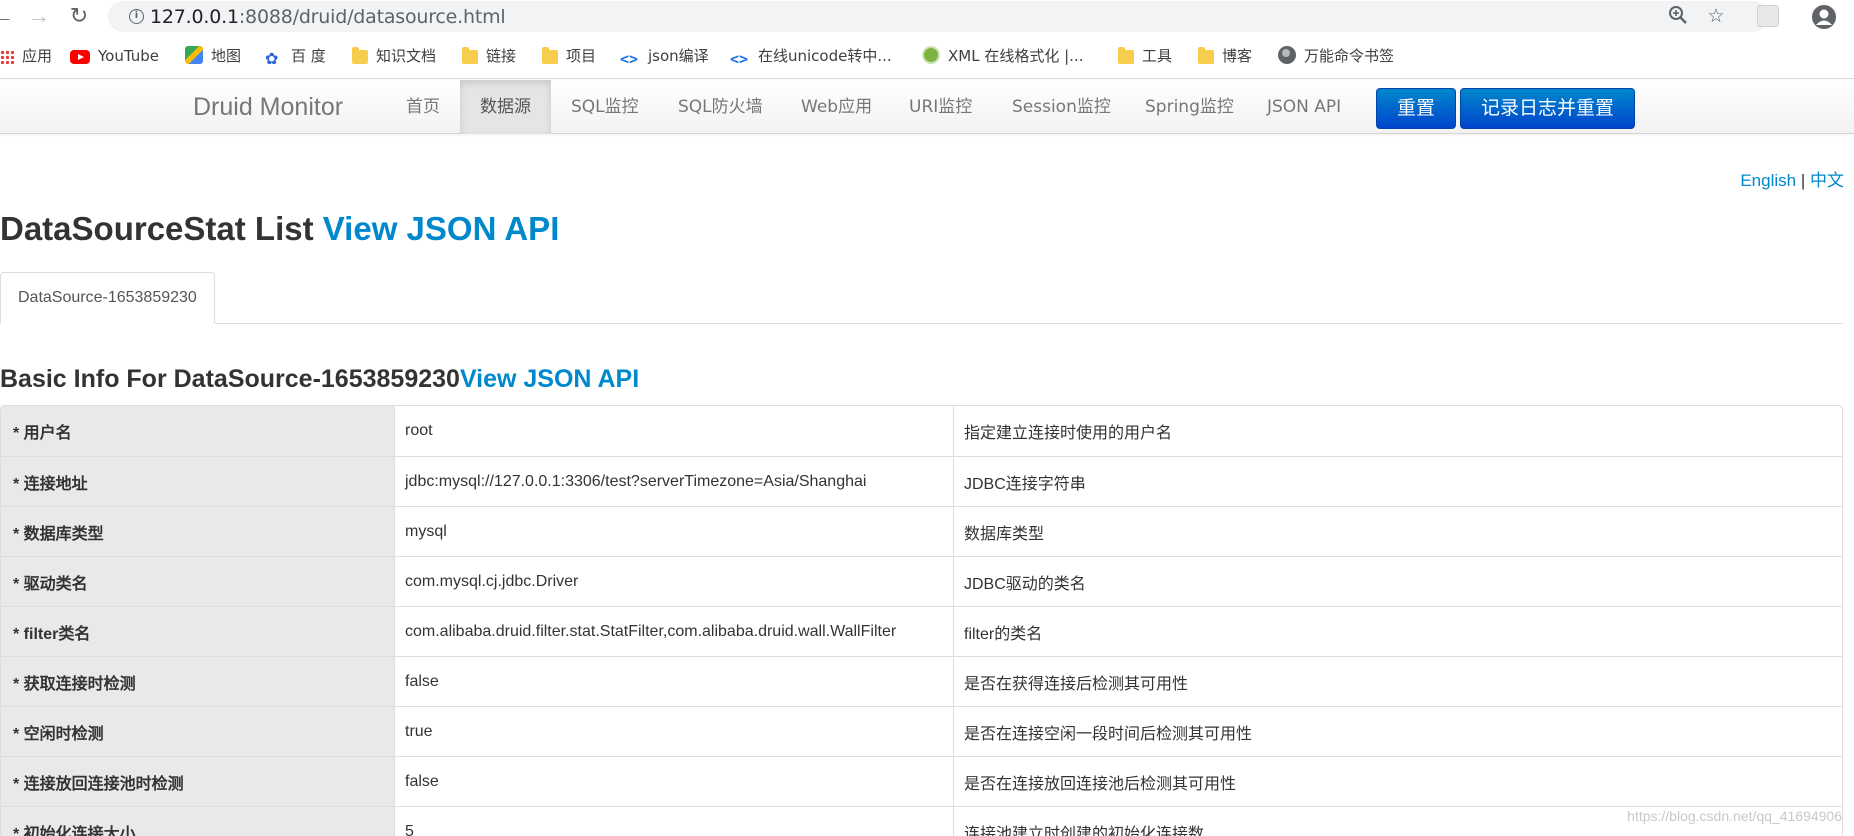 The height and width of the screenshot is (836, 1854). What do you see at coordinates (836, 107) in the screenshot?
I see `nav-web-app: Web应用` at bounding box center [836, 107].